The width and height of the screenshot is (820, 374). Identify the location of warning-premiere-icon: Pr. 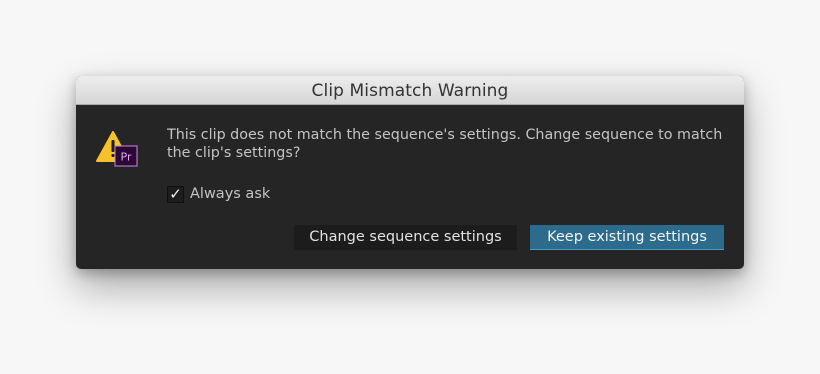
(118, 151).